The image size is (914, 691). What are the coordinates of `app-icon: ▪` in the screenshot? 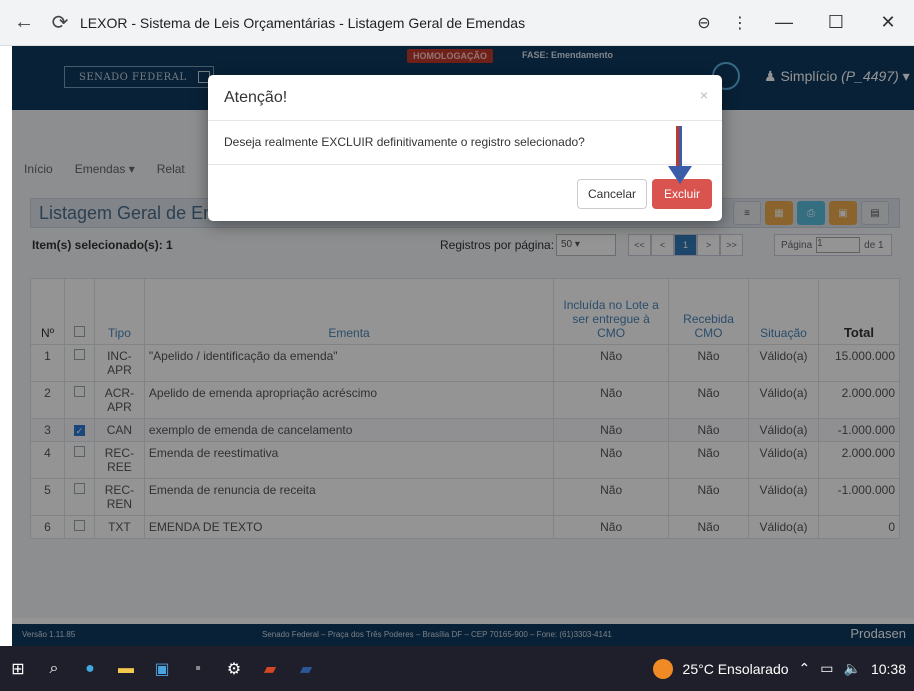 It's located at (198, 668).